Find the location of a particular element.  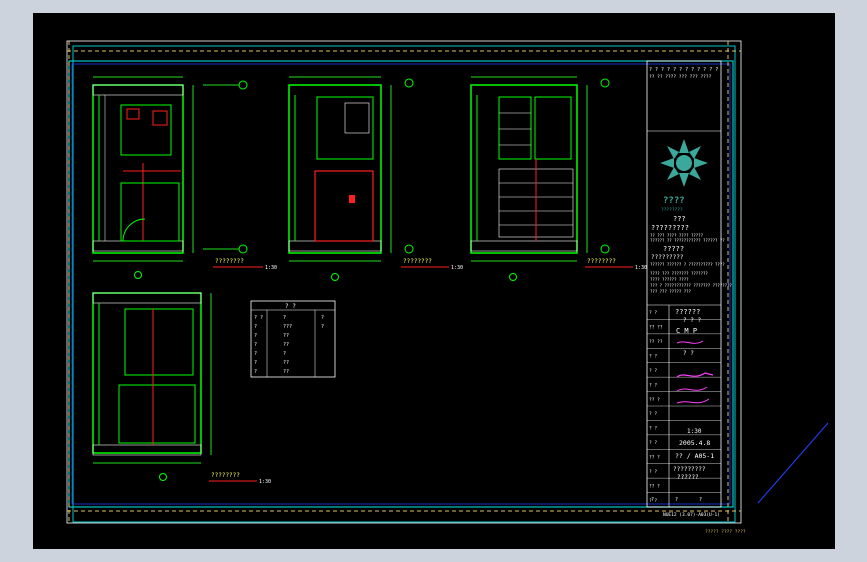

legend-table: ? ? ? ?????????????????????? is located at coordinates (293, 339).